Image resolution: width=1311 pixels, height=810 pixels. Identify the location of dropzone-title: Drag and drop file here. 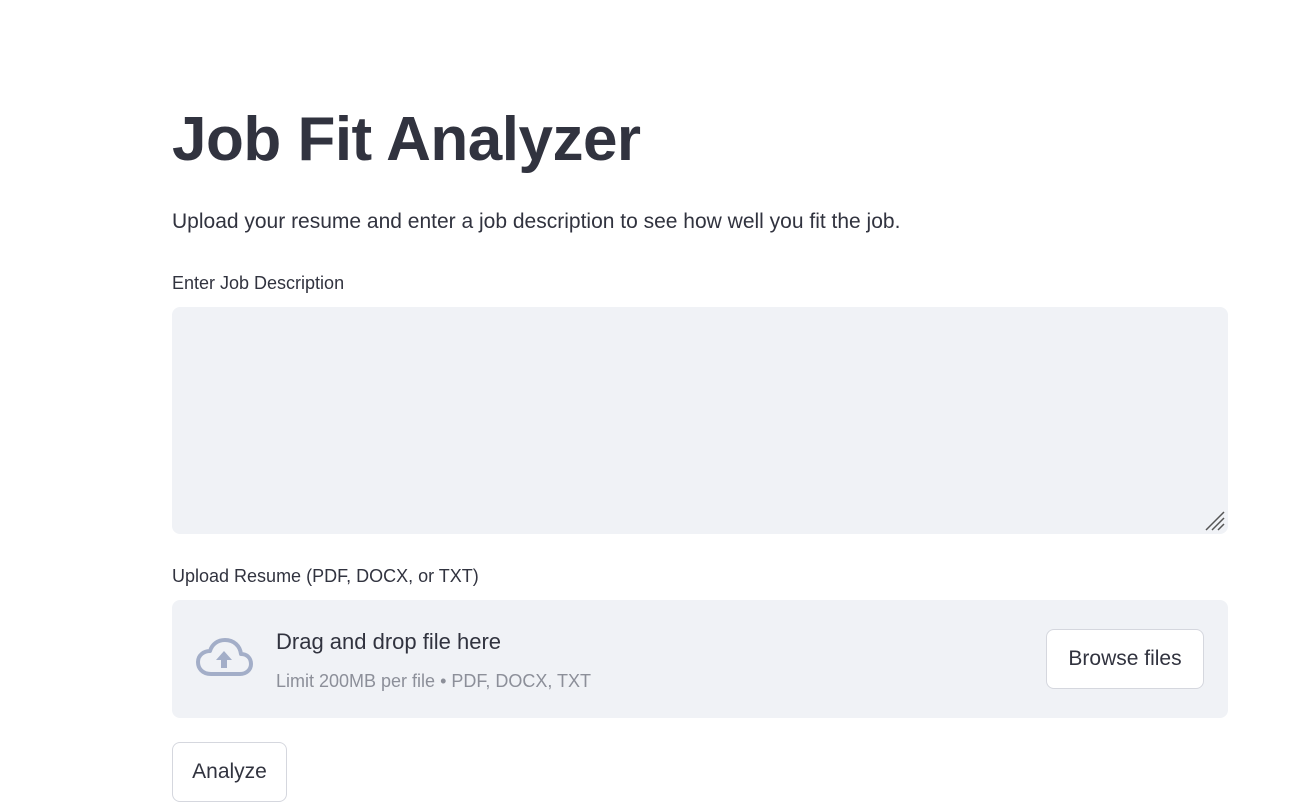
(389, 641).